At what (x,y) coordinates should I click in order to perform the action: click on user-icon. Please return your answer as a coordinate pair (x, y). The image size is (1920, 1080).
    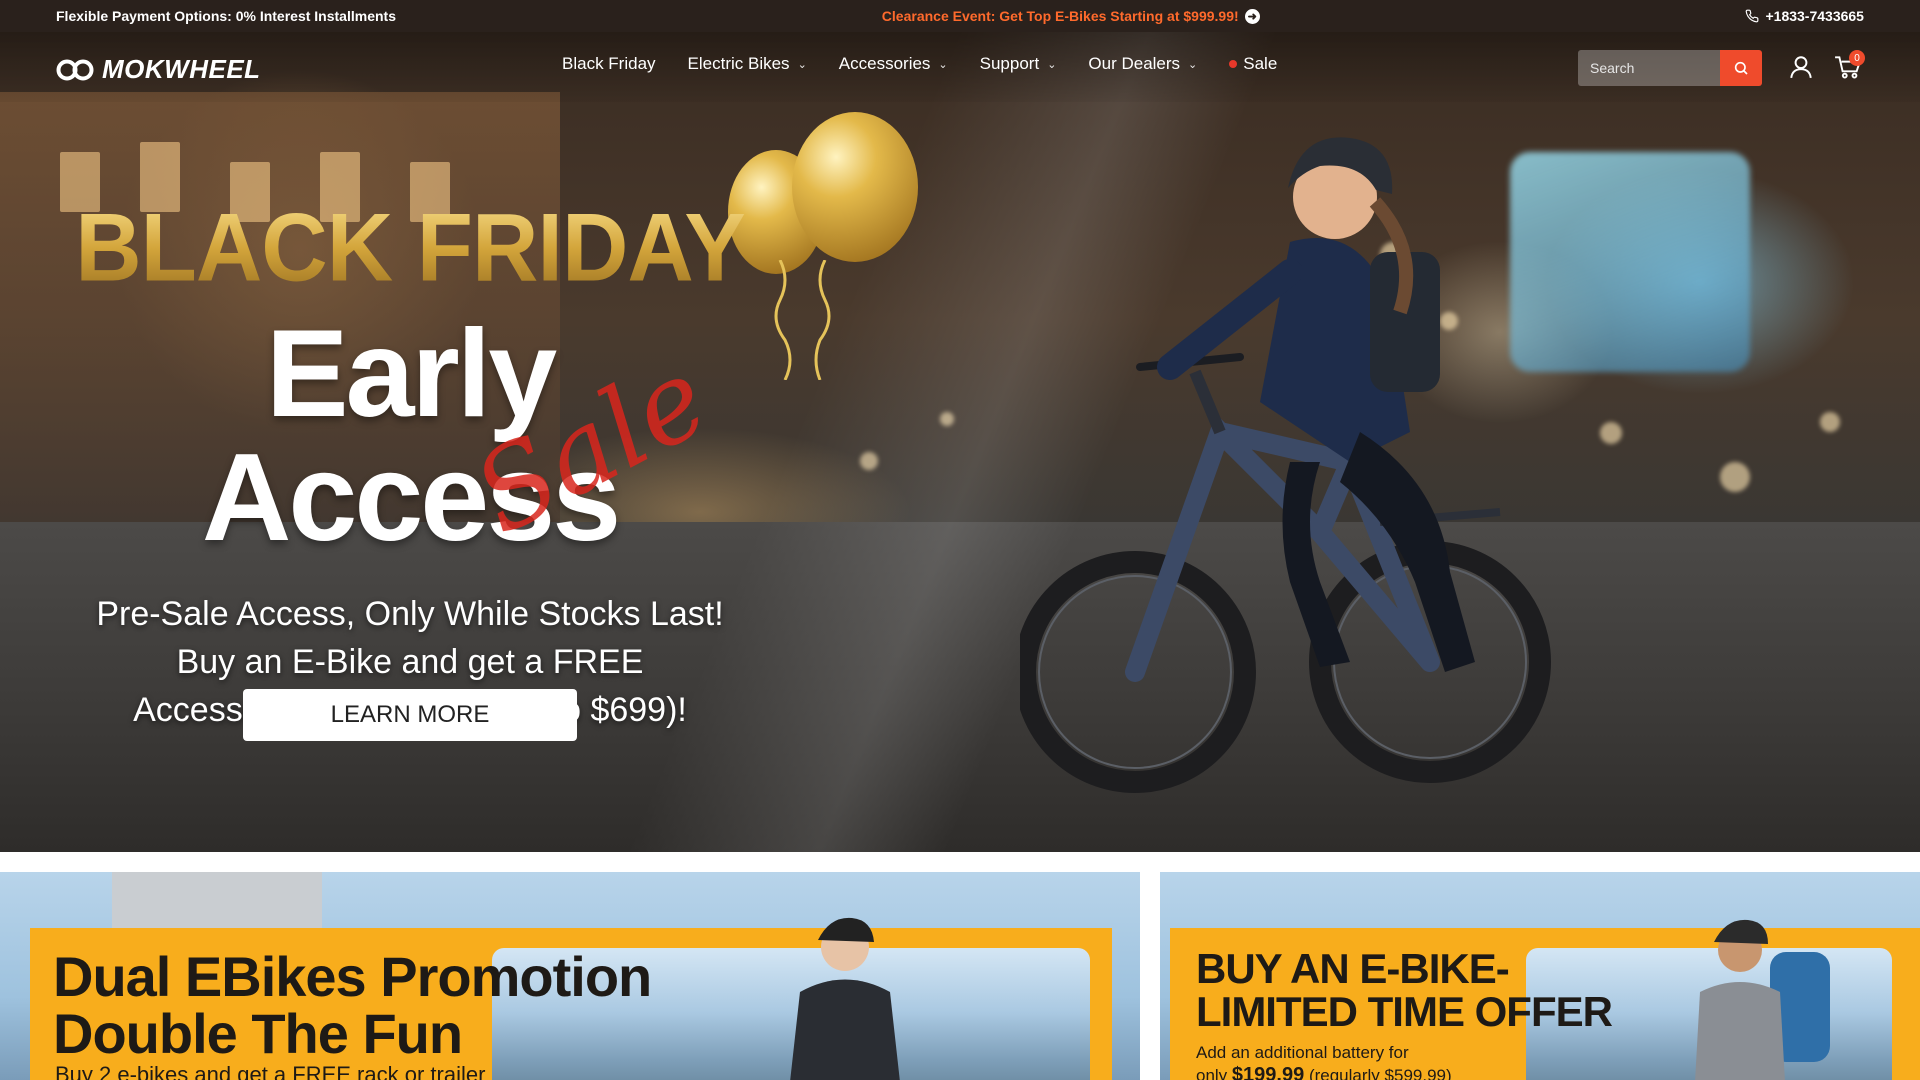
    Looking at the image, I should click on (1801, 67).